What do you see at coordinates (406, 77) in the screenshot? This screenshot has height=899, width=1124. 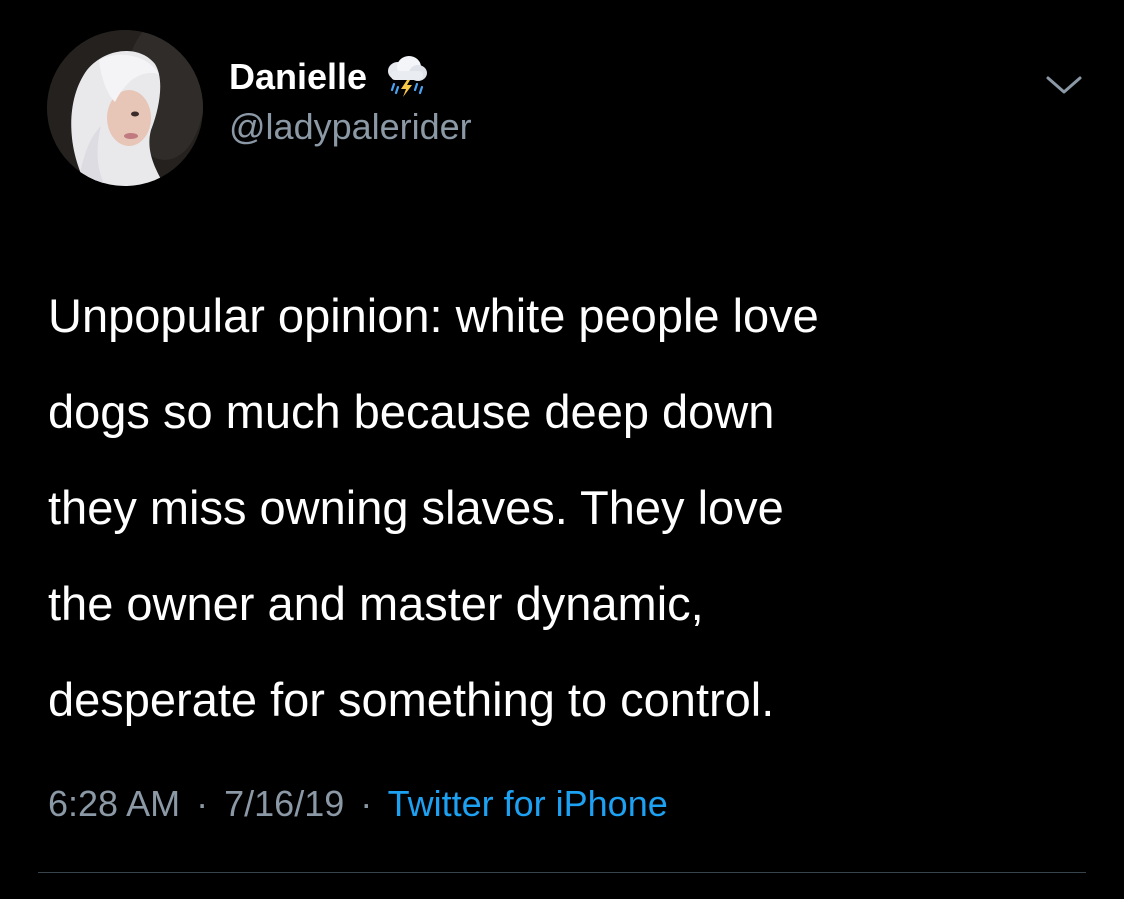 I see `cloud-with-lightning-and-rain-icon` at bounding box center [406, 77].